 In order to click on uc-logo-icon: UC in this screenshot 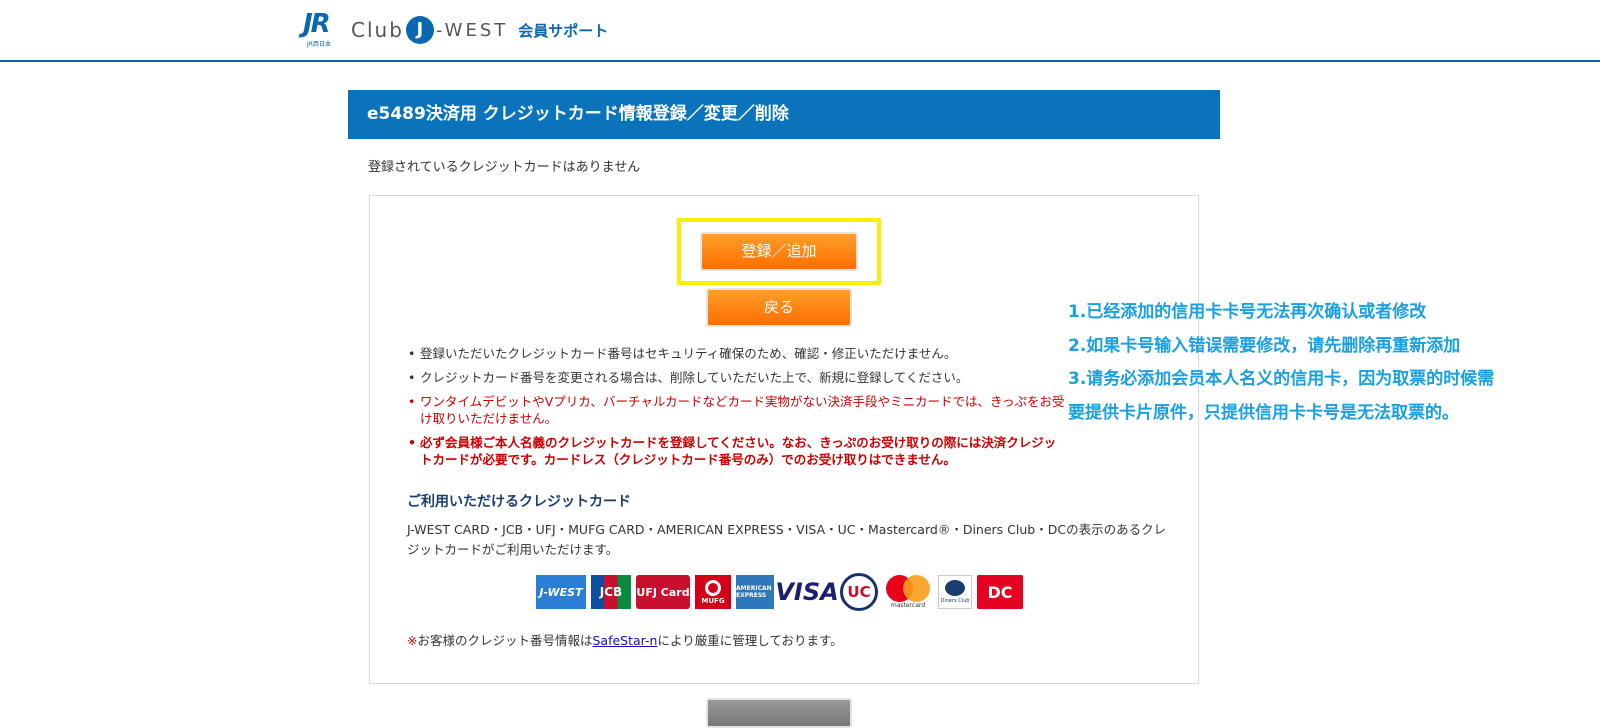, I will do `click(859, 592)`.